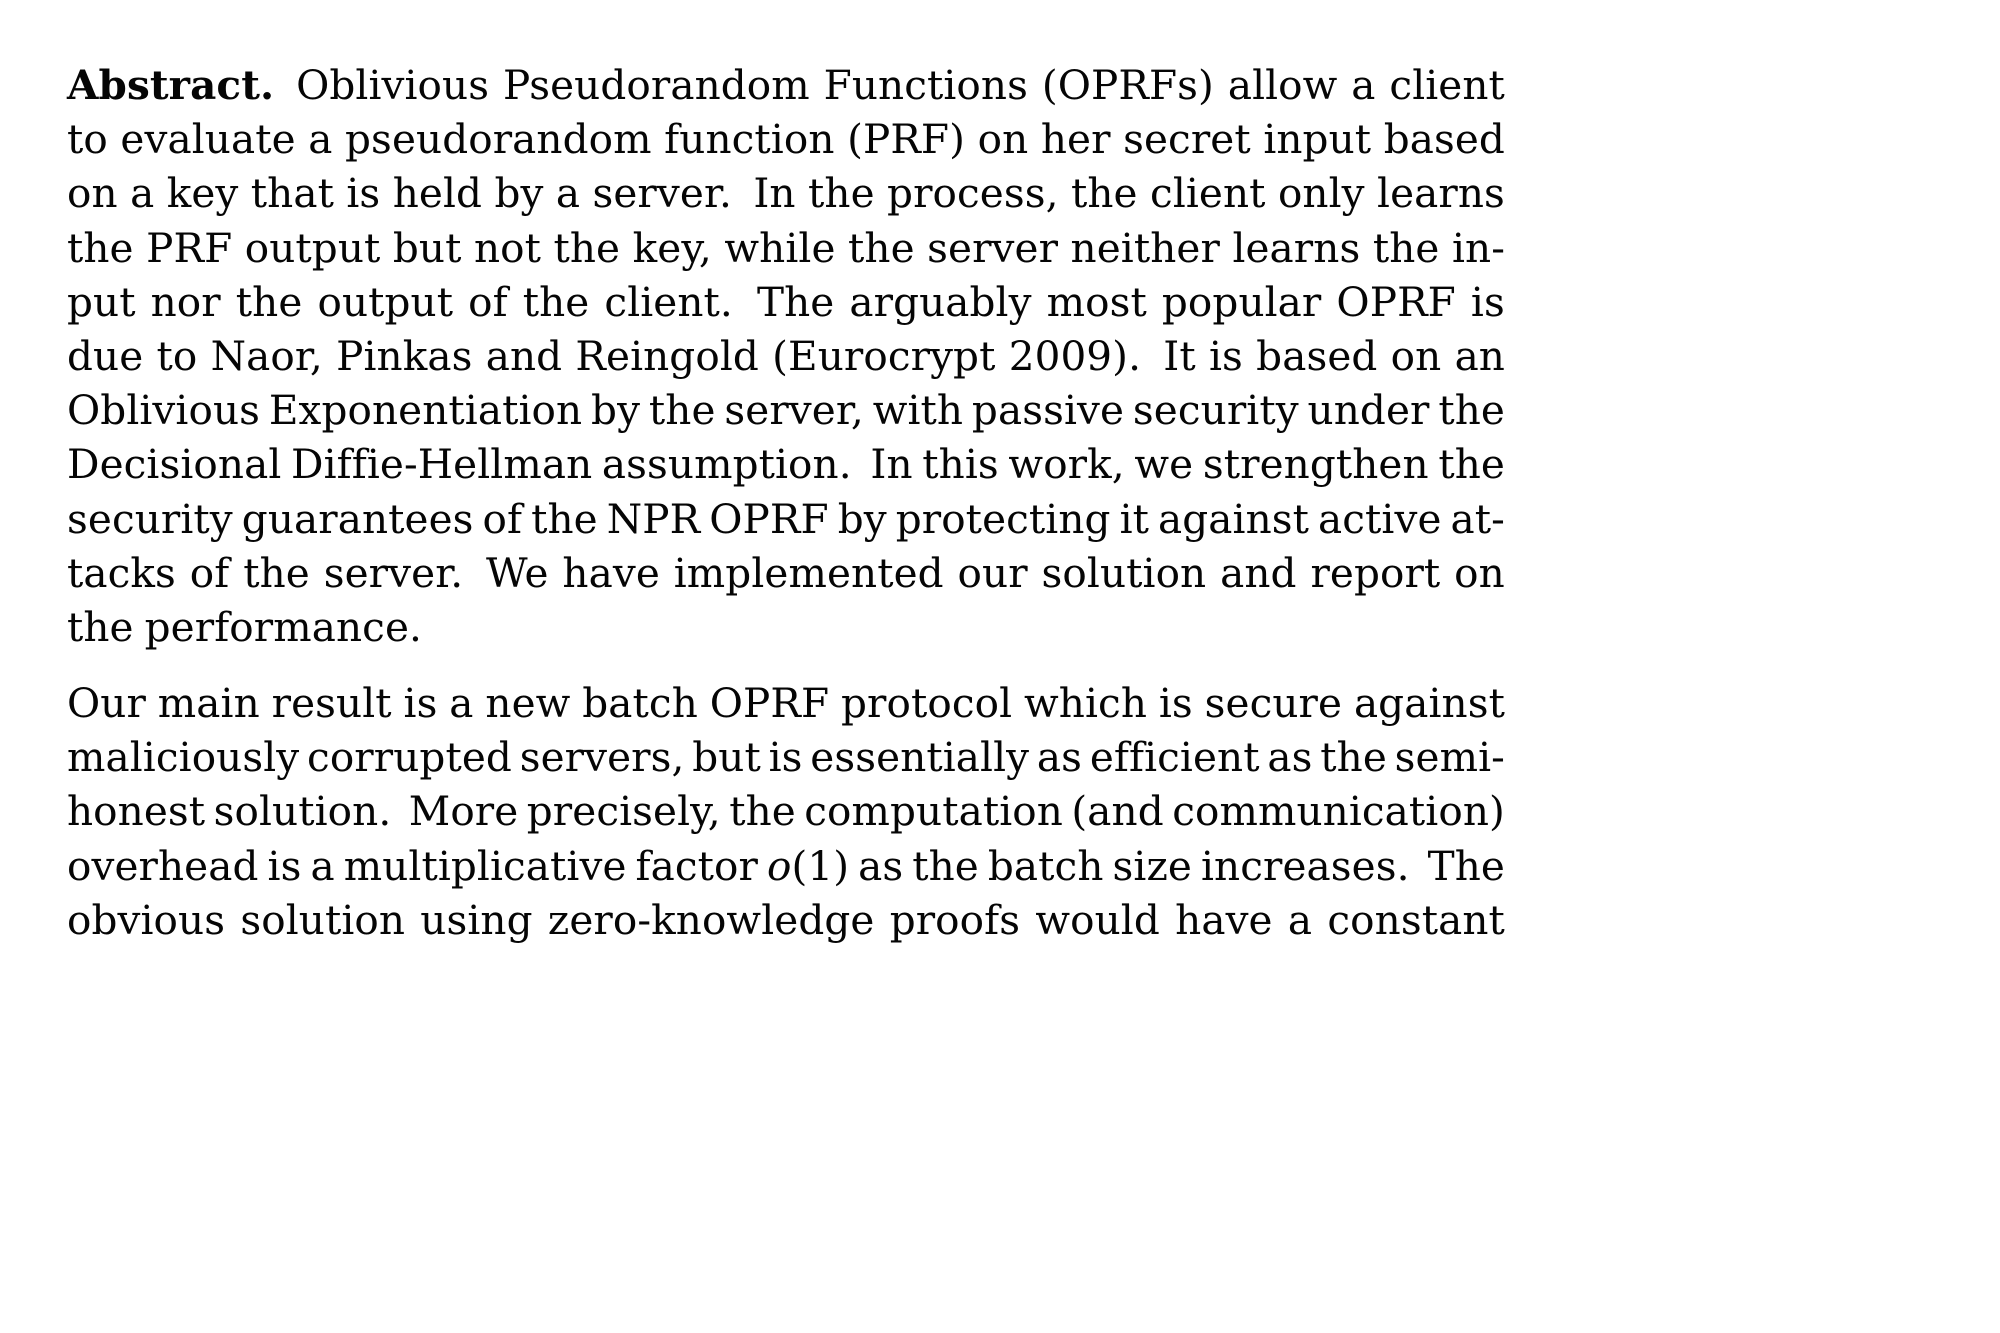 This screenshot has height=1333, width=2000. I want to click on word: held, so click(437, 193).